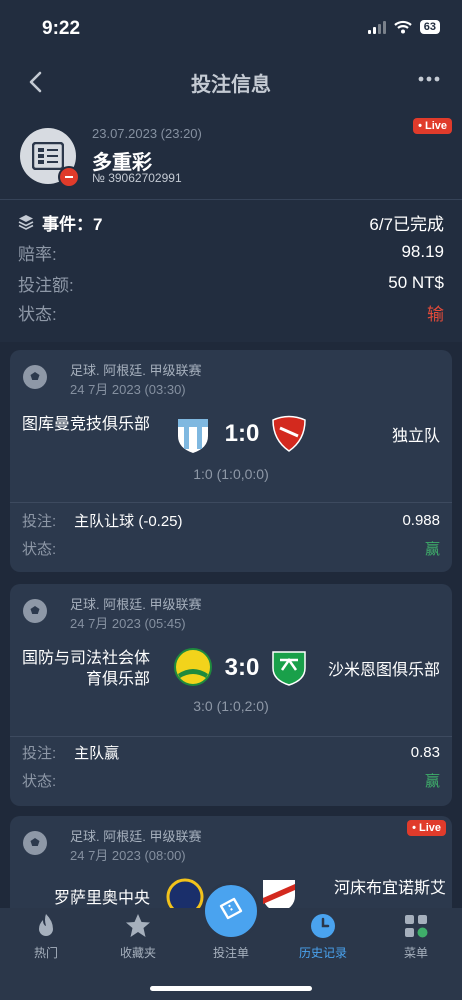 The image size is (462, 1000). What do you see at coordinates (61, 28) in the screenshot?
I see `status-time: 9:22` at bounding box center [61, 28].